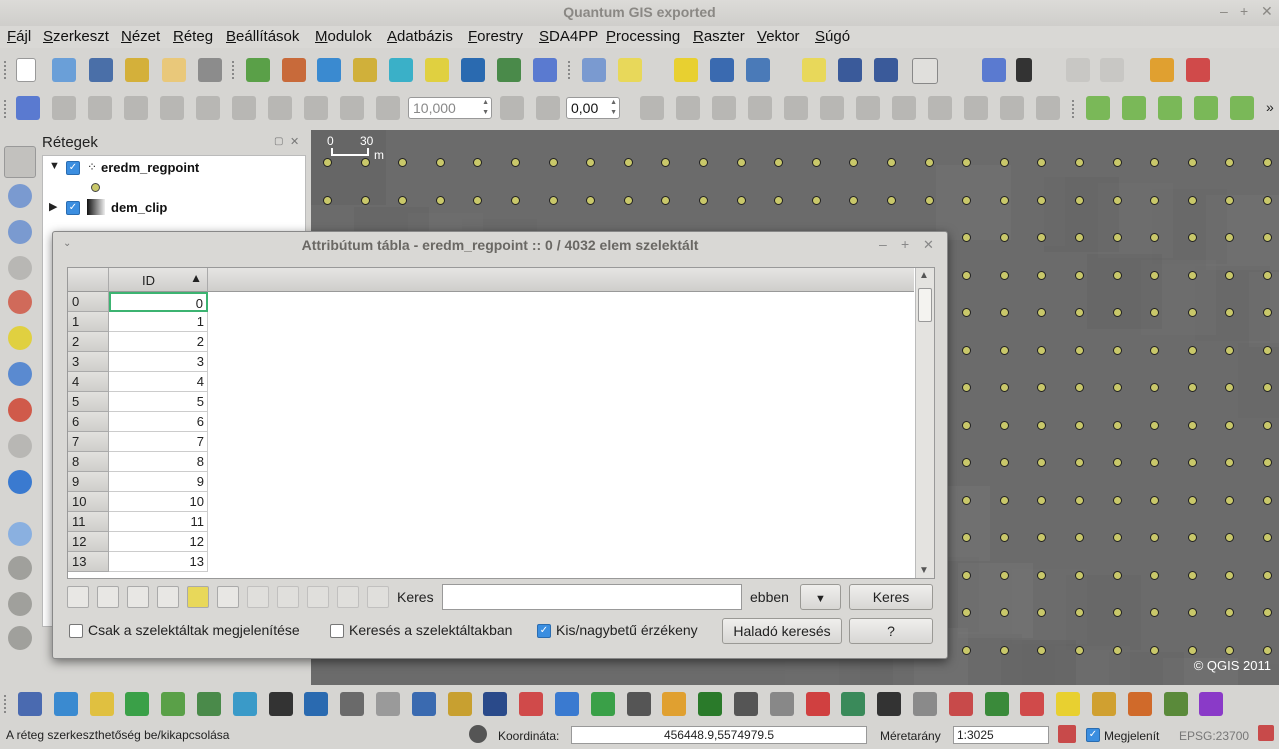  I want to click on save-edits-icon, so click(64, 108).